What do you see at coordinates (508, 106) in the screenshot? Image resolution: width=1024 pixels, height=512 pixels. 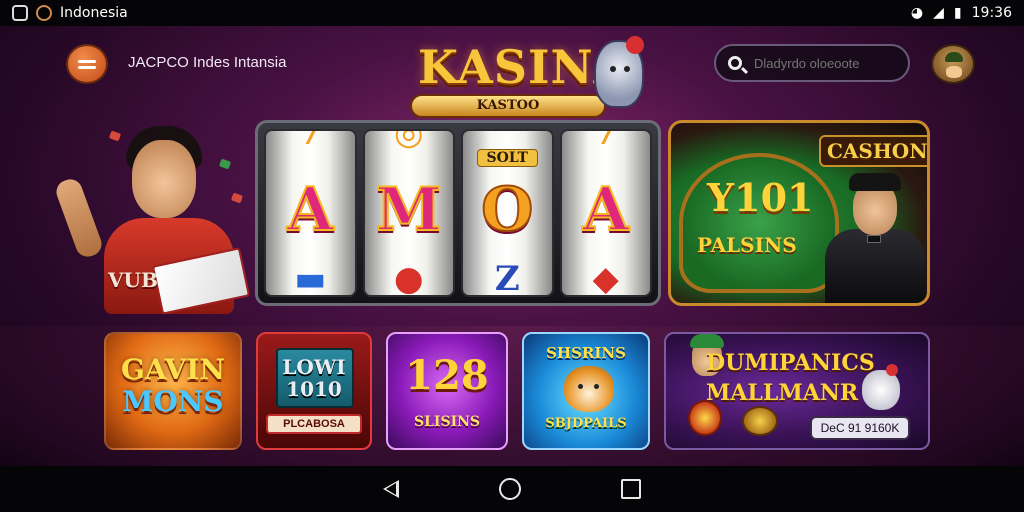 I see `logo-ribbon: KASTOO` at bounding box center [508, 106].